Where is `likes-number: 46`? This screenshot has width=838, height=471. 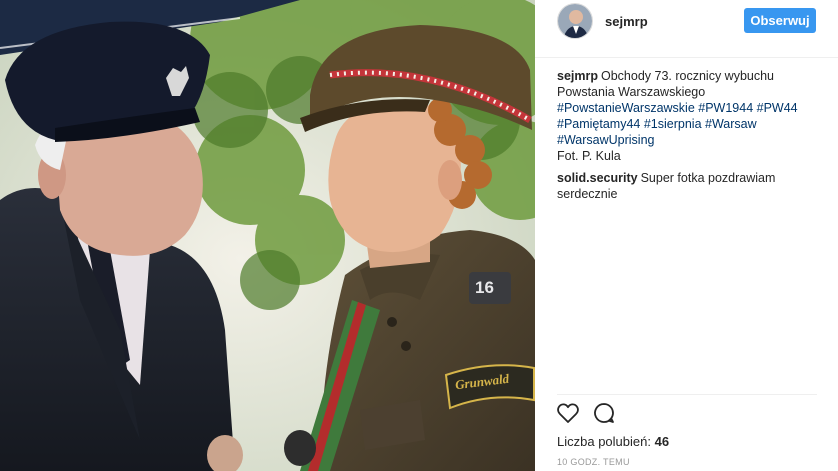 likes-number: 46 is located at coordinates (662, 441).